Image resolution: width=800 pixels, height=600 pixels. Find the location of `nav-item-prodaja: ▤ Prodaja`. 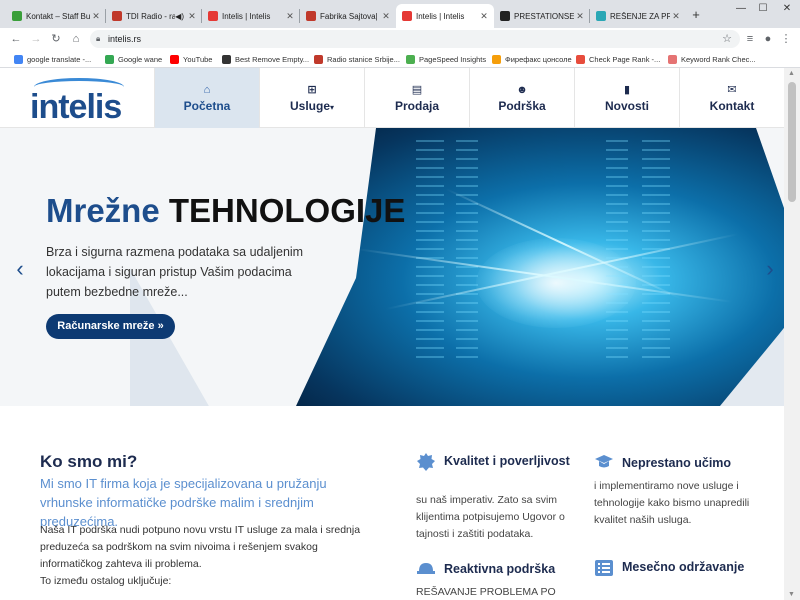

nav-item-prodaja: ▤ Prodaja is located at coordinates (416, 98).